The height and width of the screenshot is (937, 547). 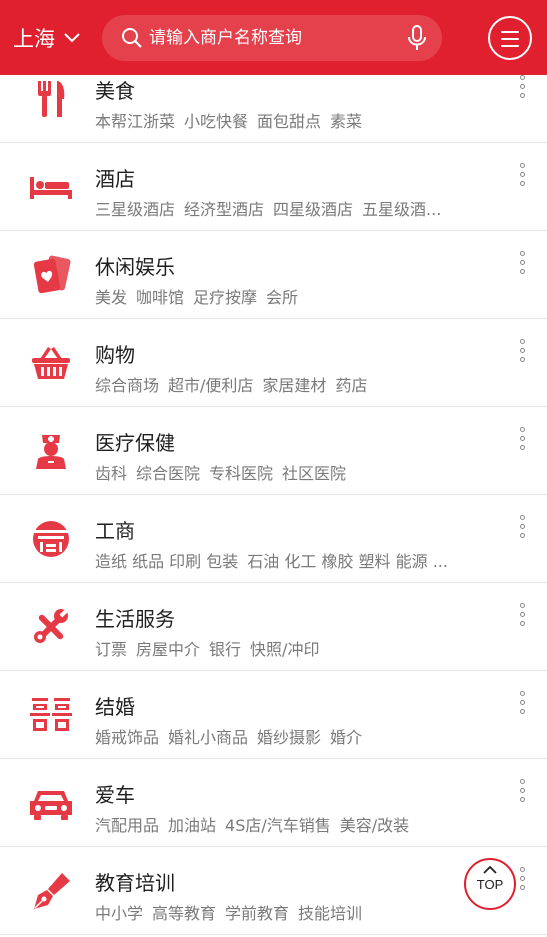 I want to click on category-subs: 综合商场 超市/便利店 家居建材 药店, so click(x=290, y=384).